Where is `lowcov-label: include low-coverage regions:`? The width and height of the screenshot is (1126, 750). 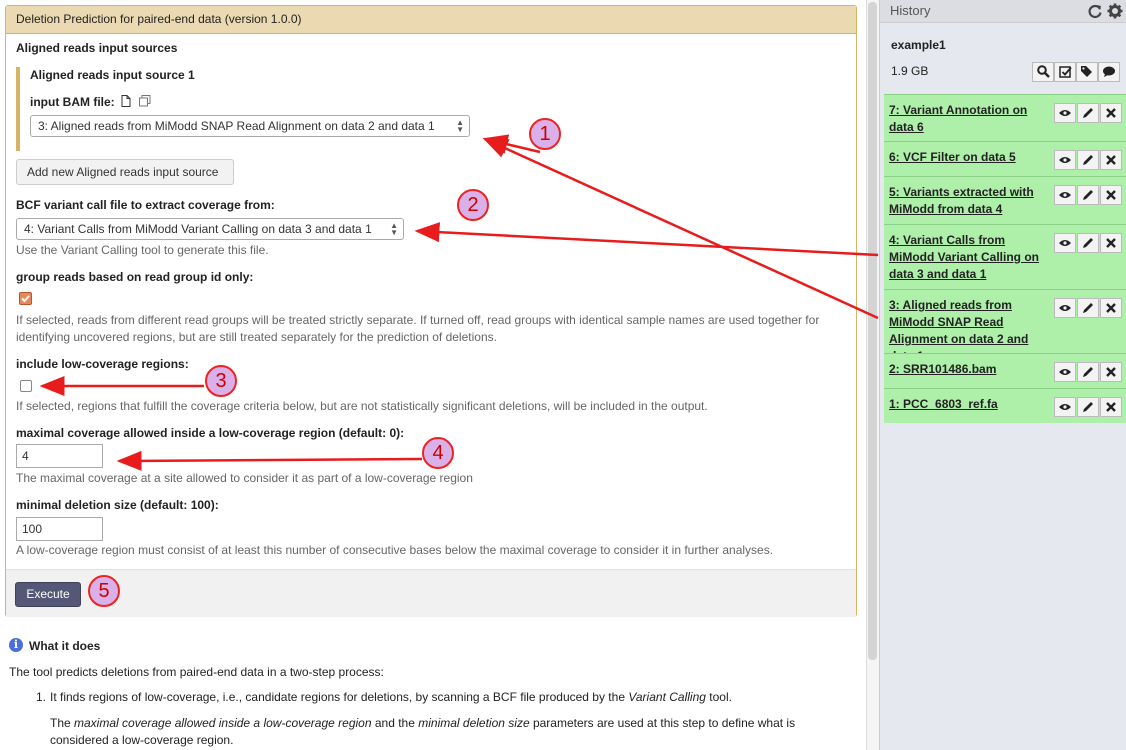 lowcov-label: include low-coverage regions: is located at coordinates (102, 364).